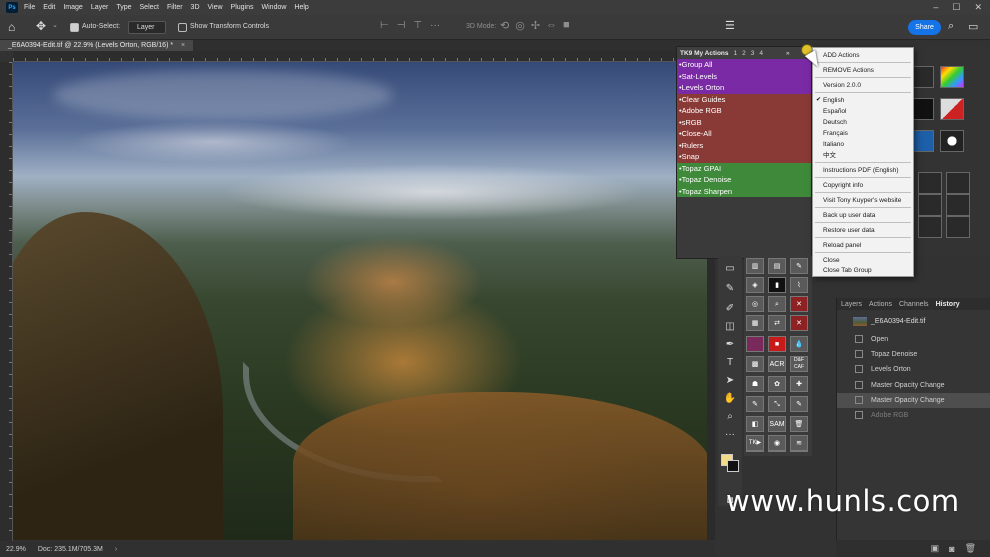 Image resolution: width=990 pixels, height=557 pixels. Describe the element at coordinates (799, 384) in the screenshot. I see `grid-btn-19: ✚` at that location.